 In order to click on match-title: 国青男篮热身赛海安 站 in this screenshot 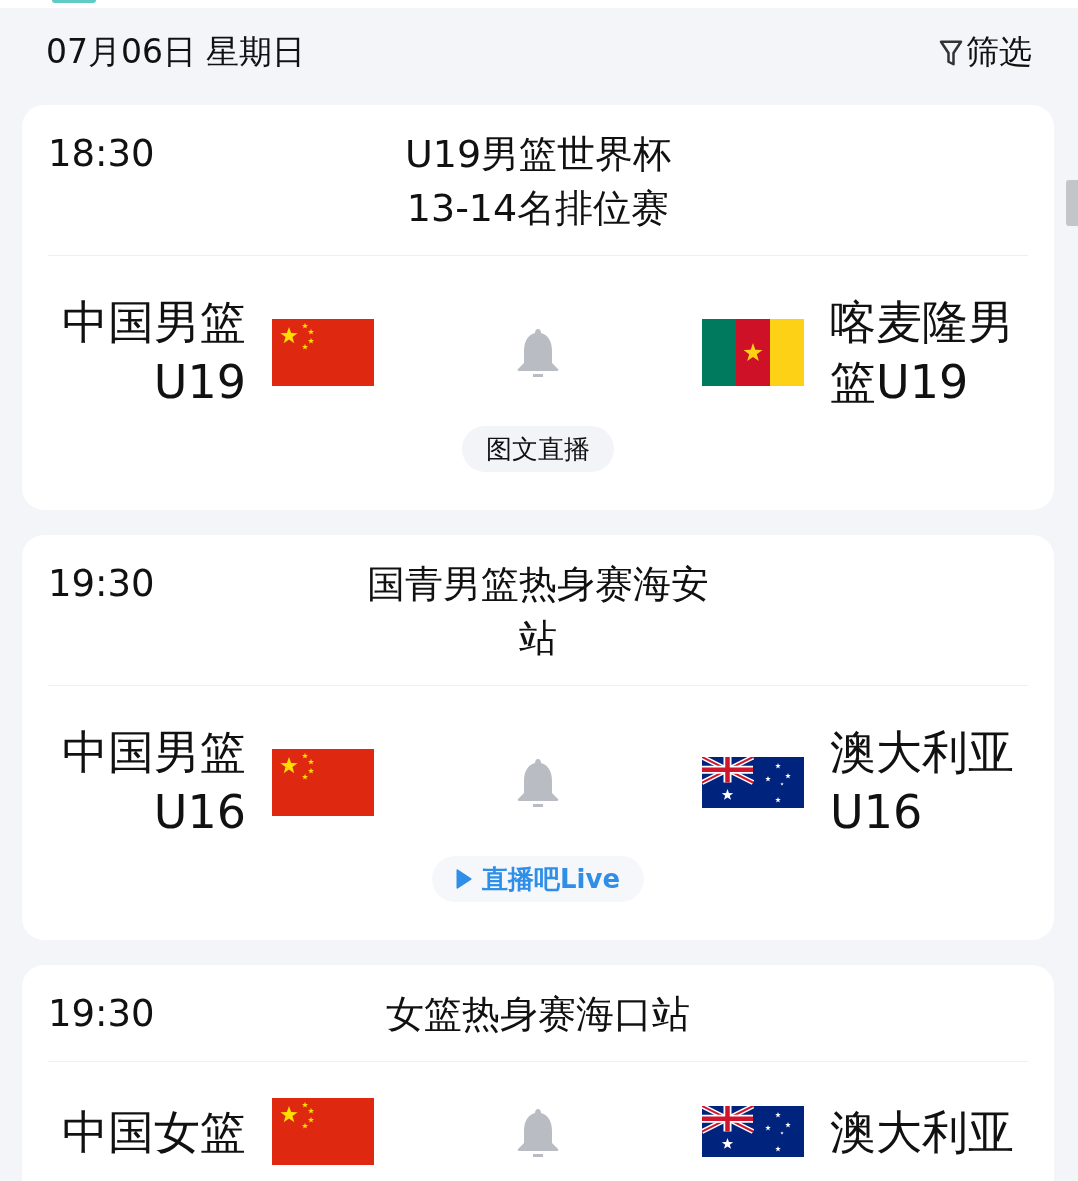, I will do `click(538, 611)`.